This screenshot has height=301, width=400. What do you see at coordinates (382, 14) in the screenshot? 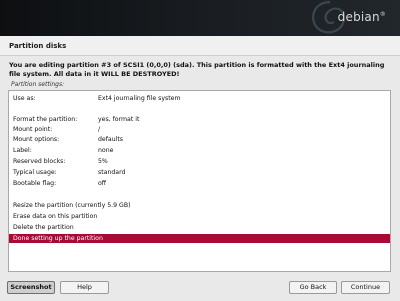
I see `trademark-mark: ®` at bounding box center [382, 14].